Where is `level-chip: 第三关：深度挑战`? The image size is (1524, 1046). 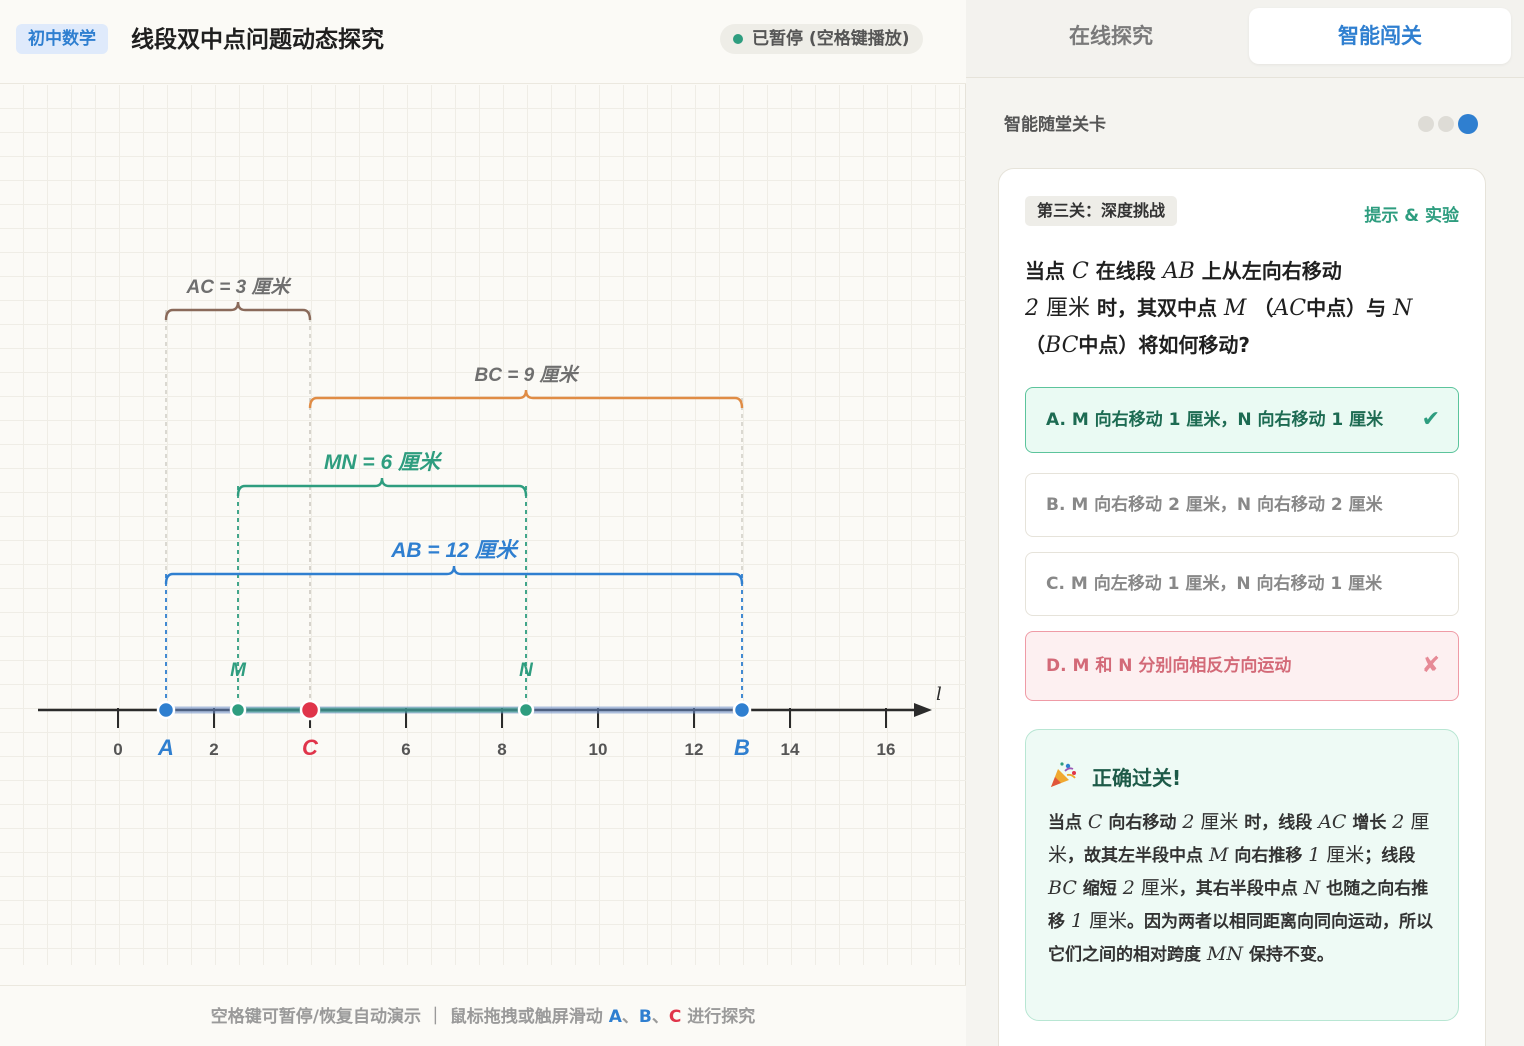
level-chip: 第三关：深度挑战 is located at coordinates (1101, 211).